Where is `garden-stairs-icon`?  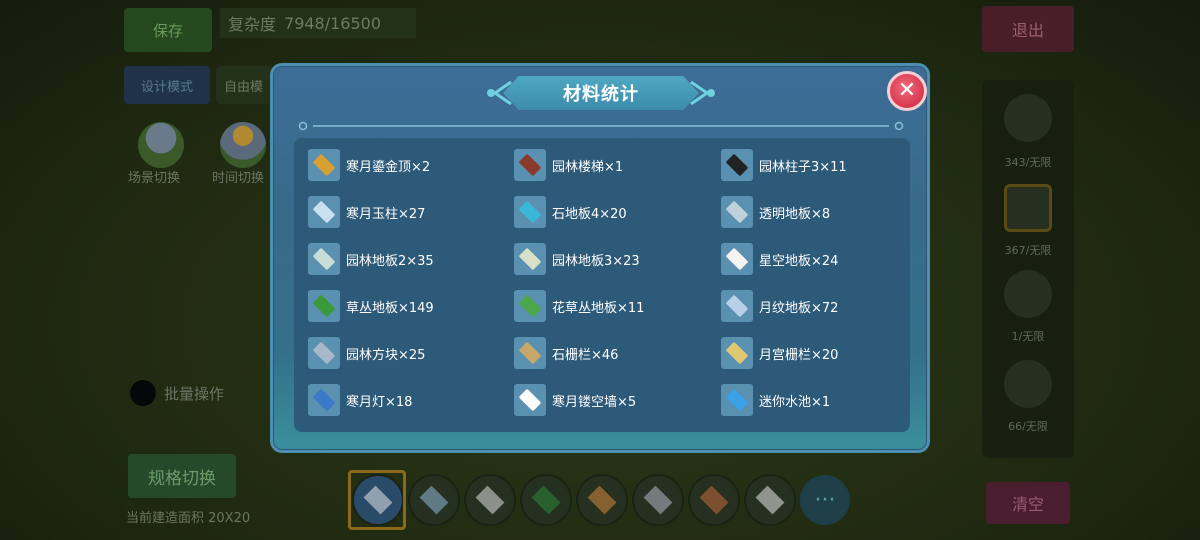 garden-stairs-icon is located at coordinates (530, 165).